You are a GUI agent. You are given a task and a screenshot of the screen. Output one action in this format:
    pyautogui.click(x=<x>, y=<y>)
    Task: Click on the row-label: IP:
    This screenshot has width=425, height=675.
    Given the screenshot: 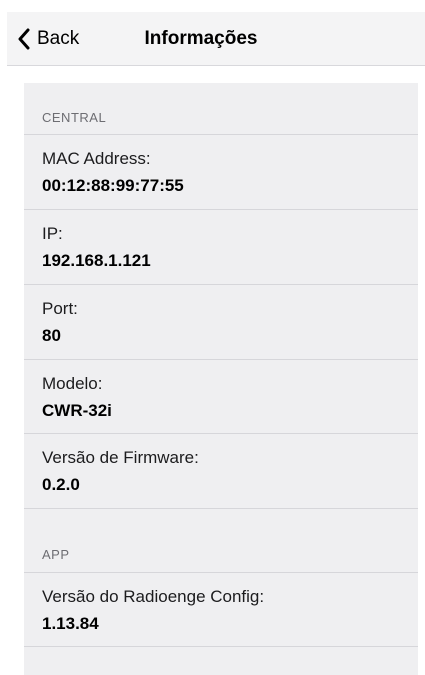 What is the action you would take?
    pyautogui.click(x=52, y=233)
    